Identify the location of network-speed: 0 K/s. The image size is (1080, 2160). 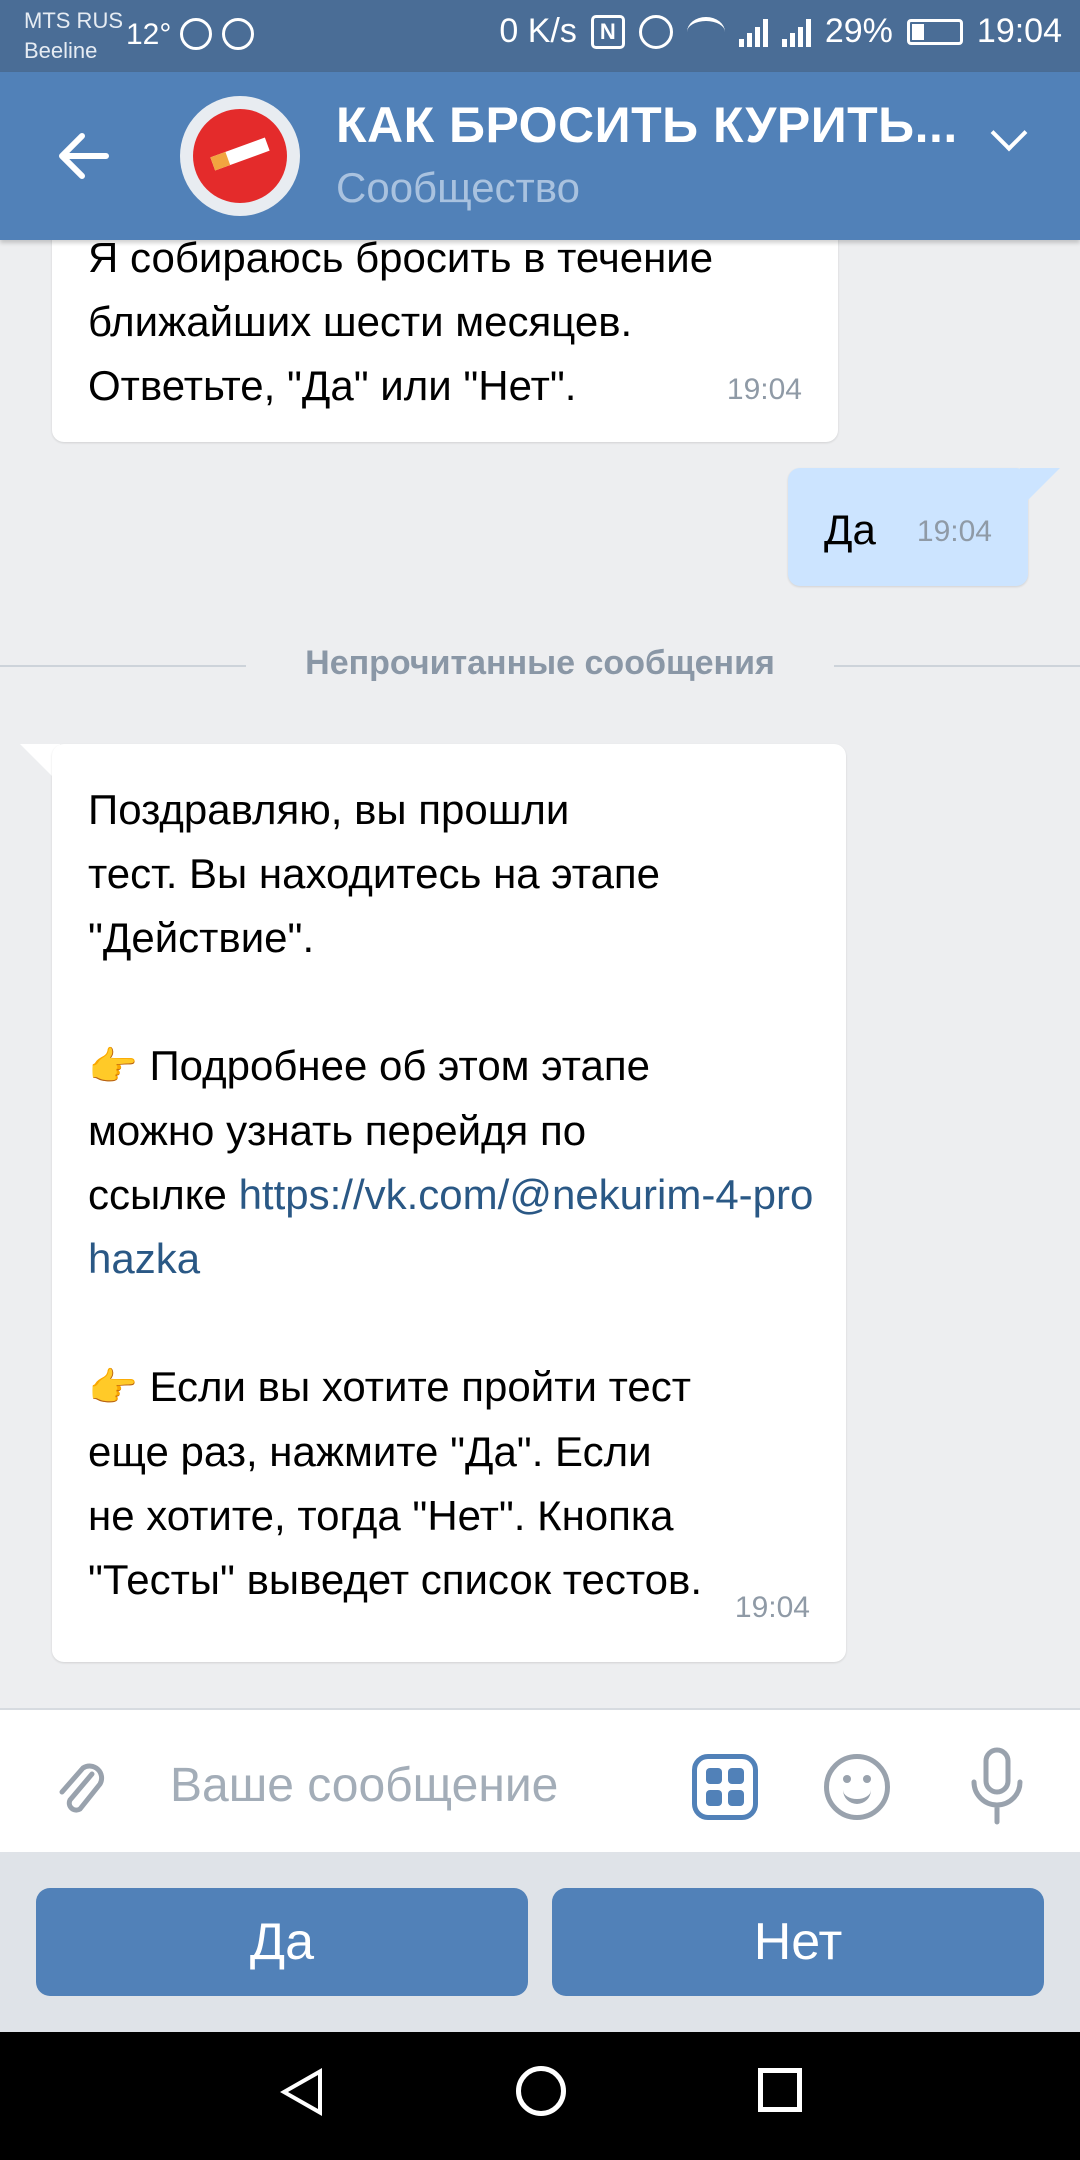
(538, 31).